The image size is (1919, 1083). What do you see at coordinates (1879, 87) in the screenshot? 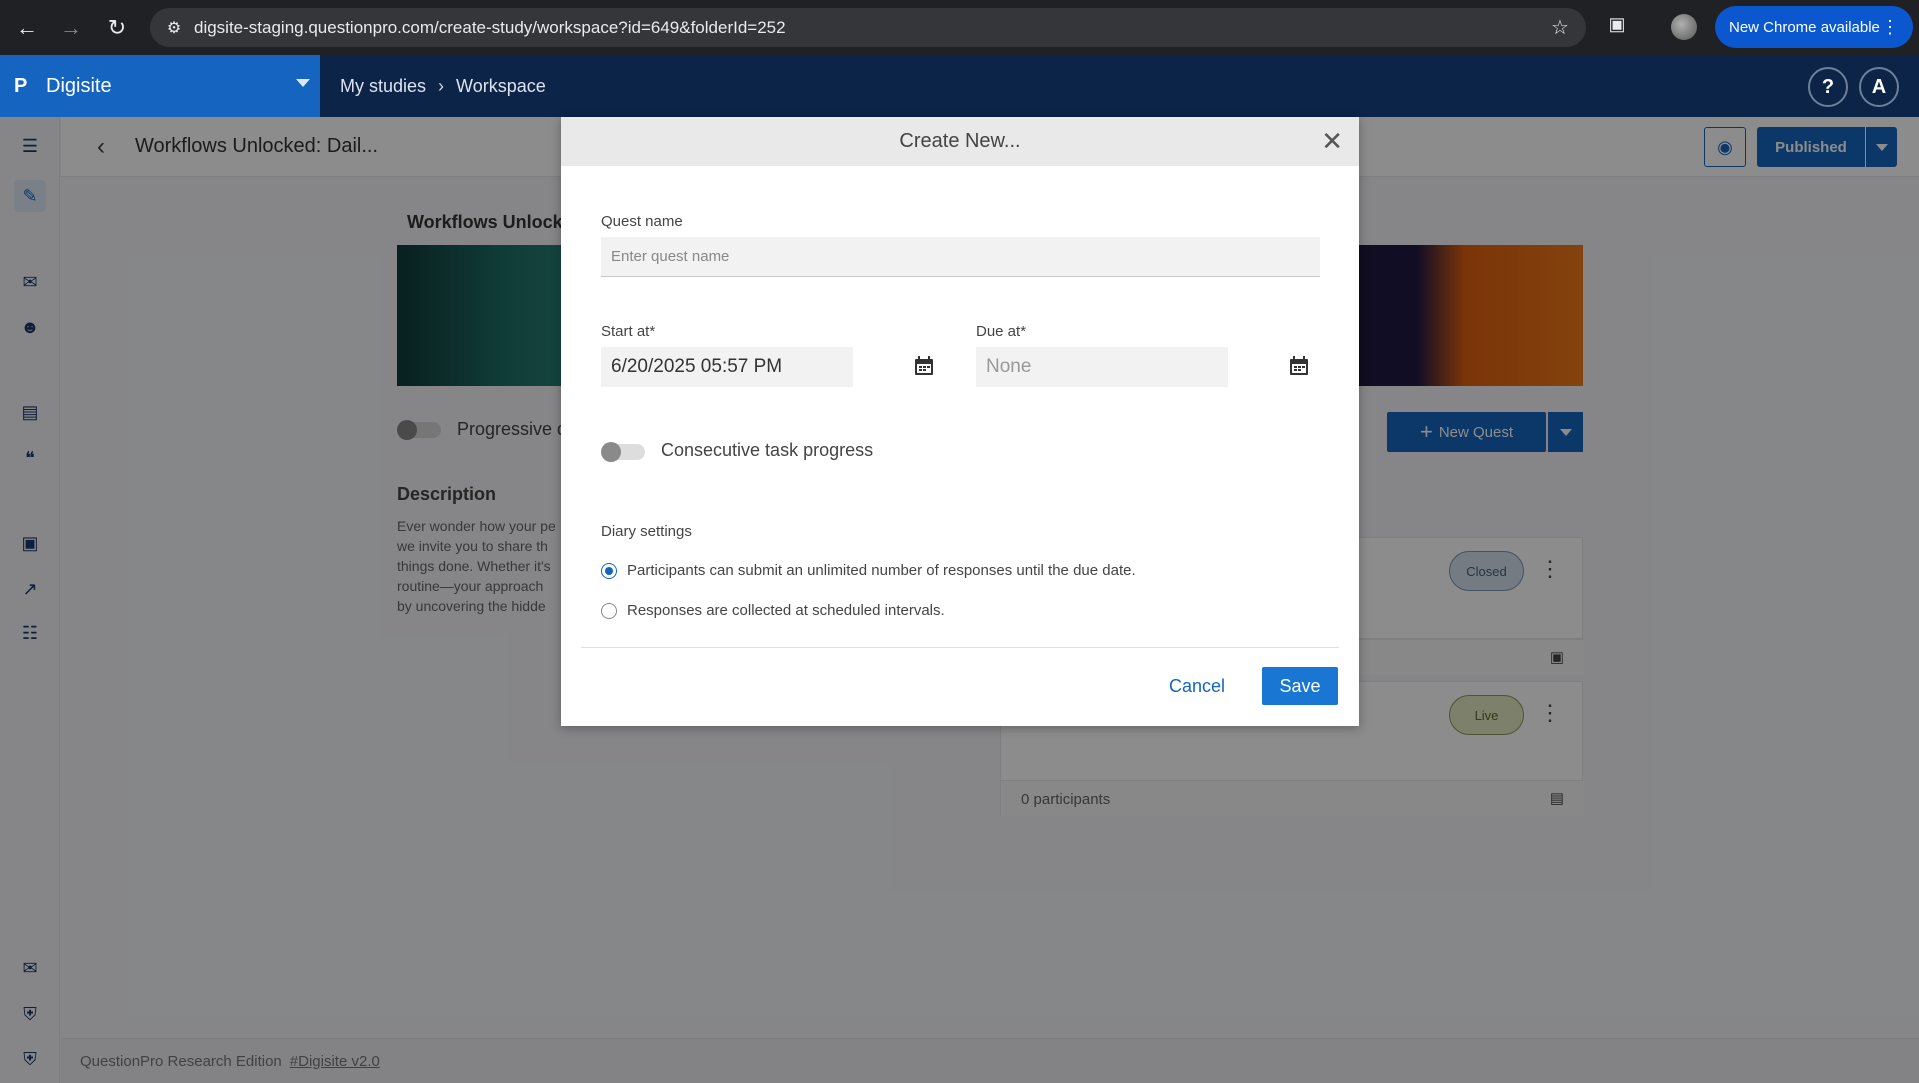
I see `user-avatar: A` at bounding box center [1879, 87].